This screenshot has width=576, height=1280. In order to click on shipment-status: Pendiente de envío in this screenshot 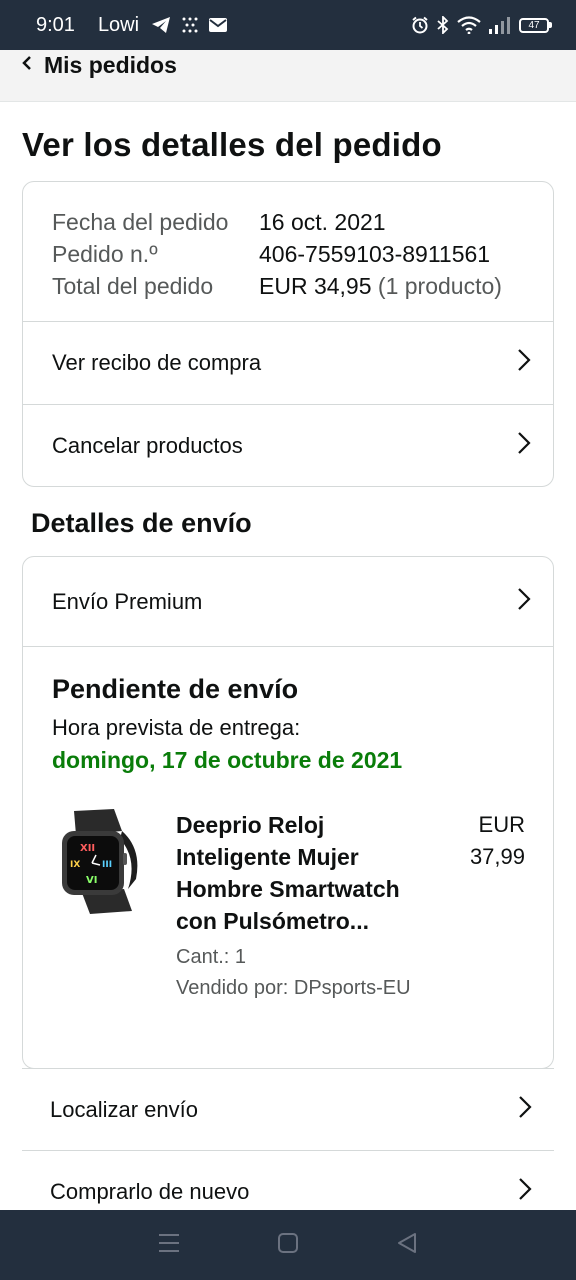, I will do `click(175, 689)`.